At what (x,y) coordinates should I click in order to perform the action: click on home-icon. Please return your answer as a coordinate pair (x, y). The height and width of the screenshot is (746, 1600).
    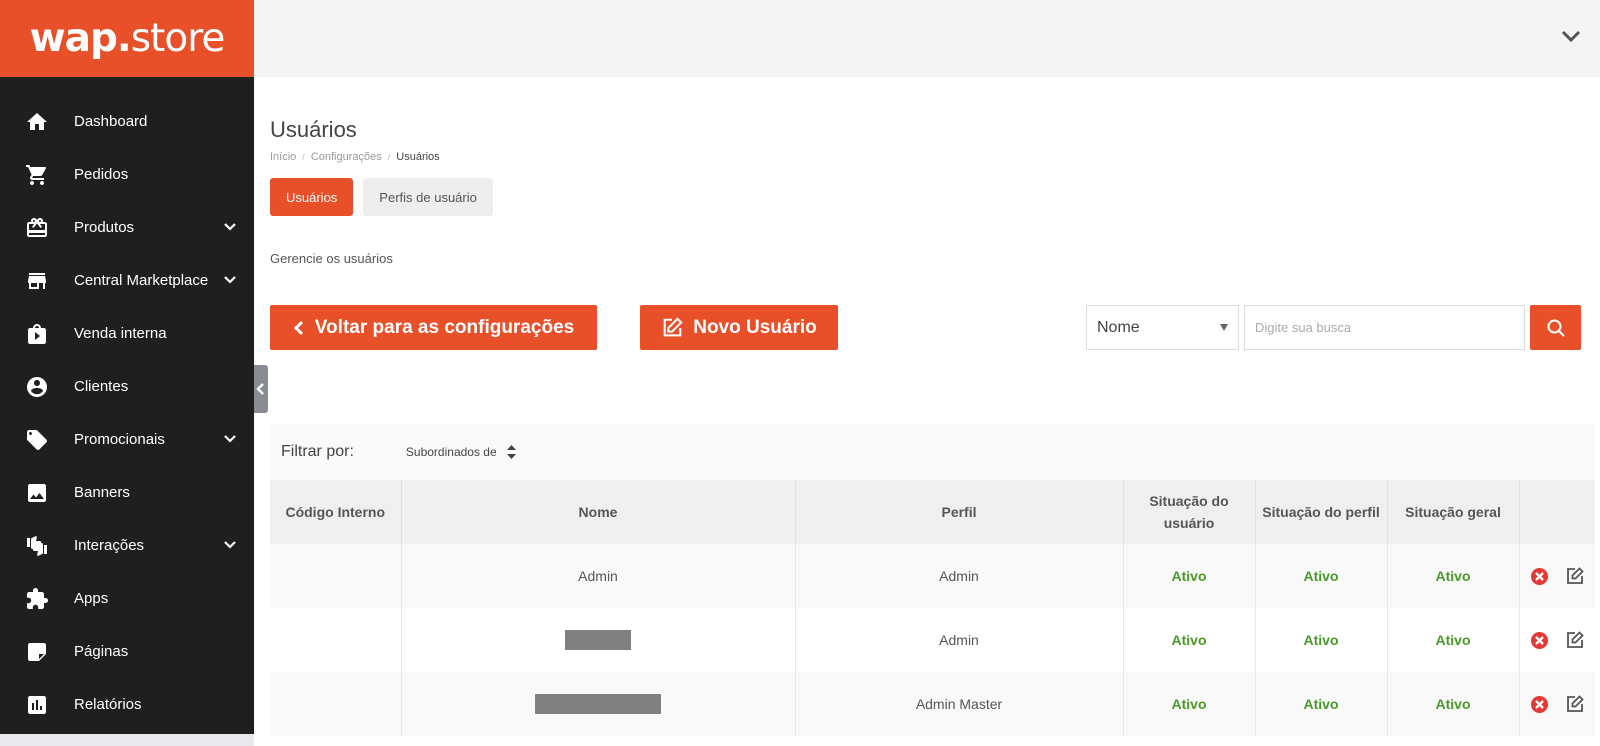
    Looking at the image, I should click on (37, 122).